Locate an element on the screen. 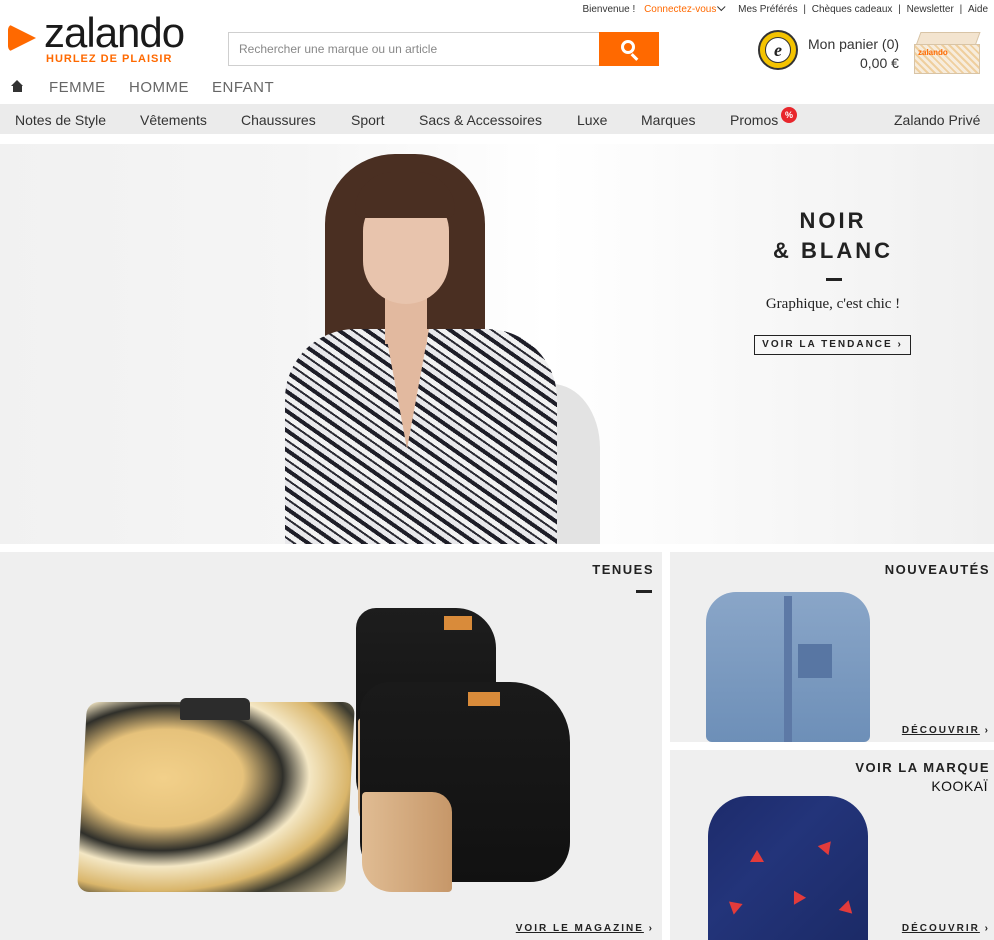  tab-enfant: ENFANT is located at coordinates (243, 87).